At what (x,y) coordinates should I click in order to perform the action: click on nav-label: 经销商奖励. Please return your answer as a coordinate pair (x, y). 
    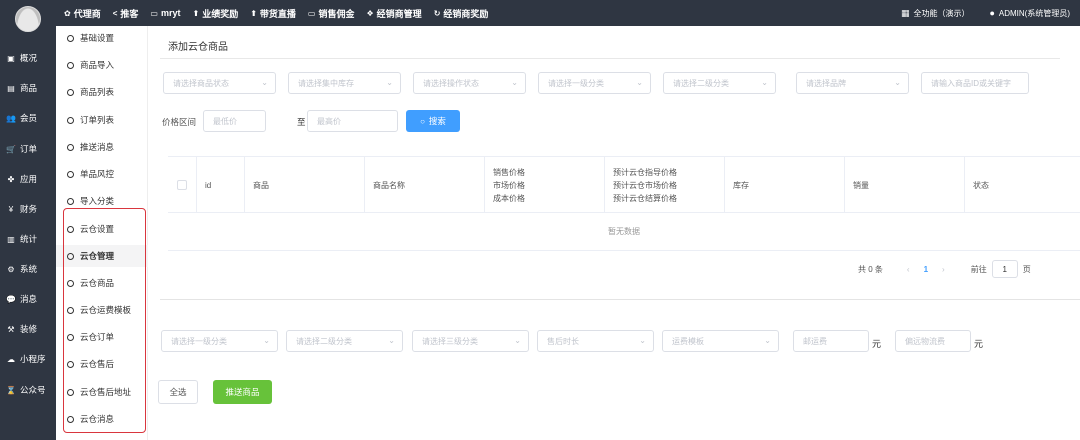
    Looking at the image, I should click on (466, 13).